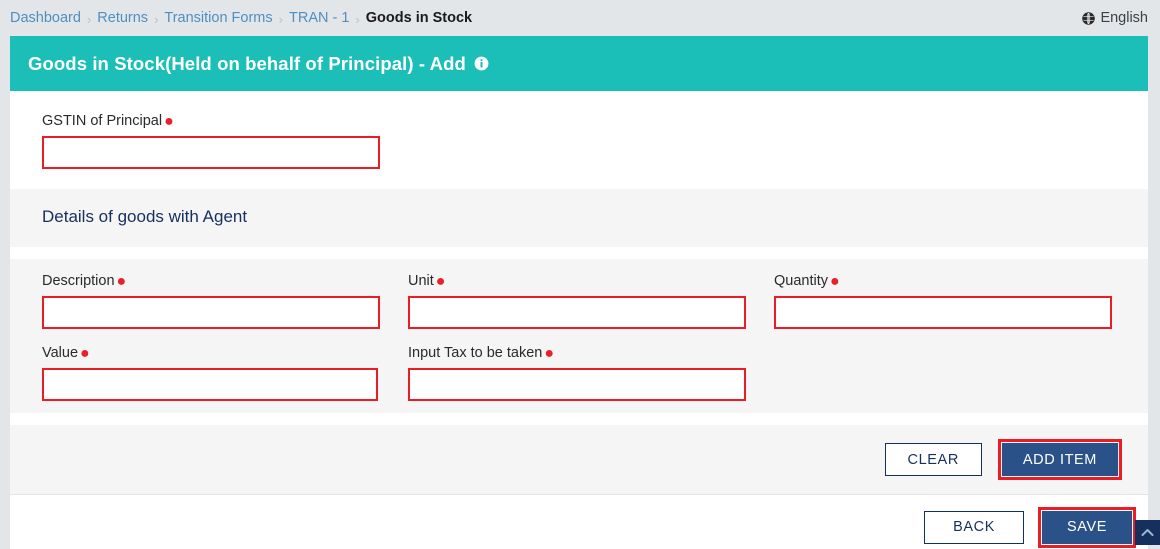 The width and height of the screenshot is (1160, 549). I want to click on description-input, so click(211, 312).